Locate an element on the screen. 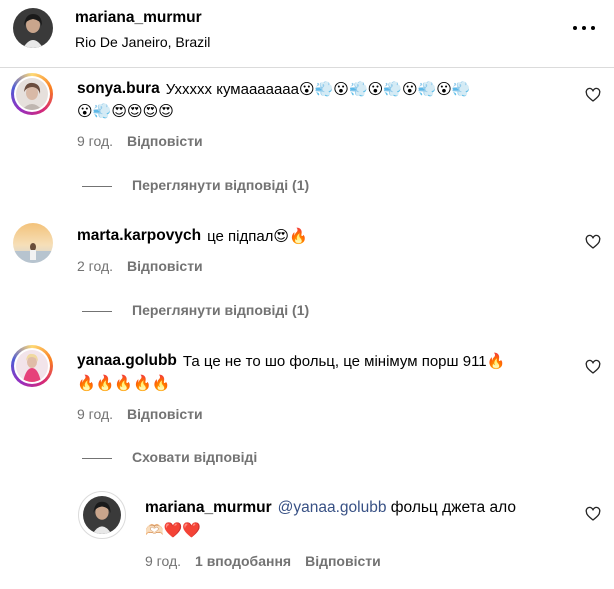  comment-meta: 2 год. Відповісти is located at coordinates (140, 266).